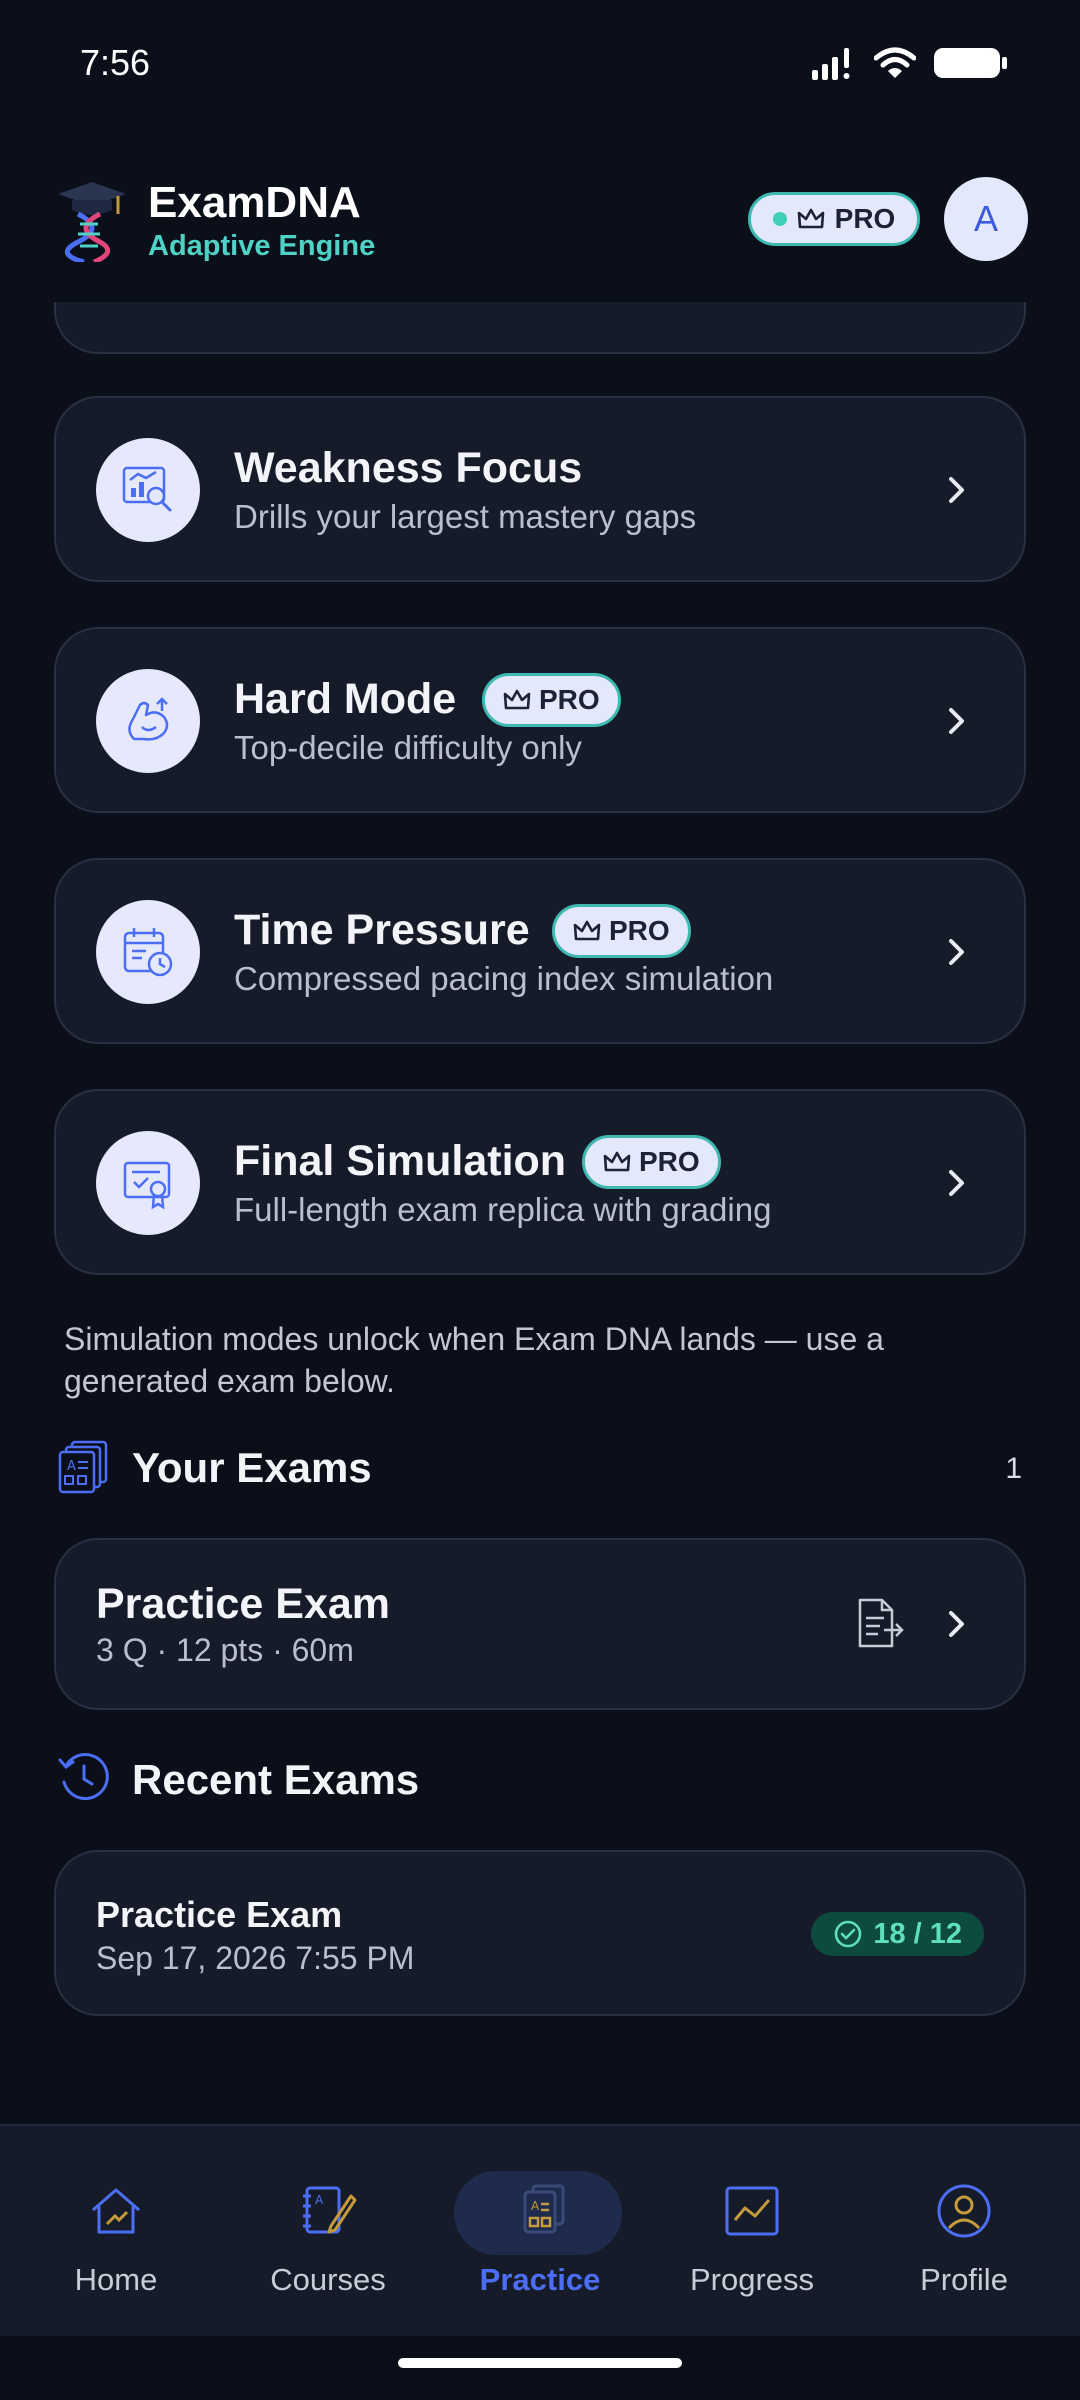 This screenshot has width=1080, height=2400. I want to click on history-clock-icon, so click(83, 1776).